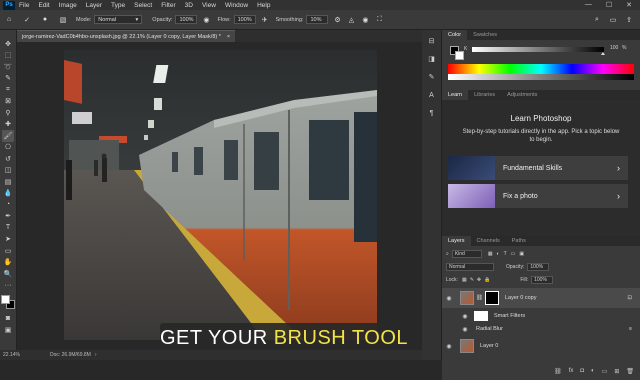 Image resolution: width=640 pixels, height=380 pixels. I want to click on layer-row-smart-filters: ◉ Smart Filters, so click(541, 316).